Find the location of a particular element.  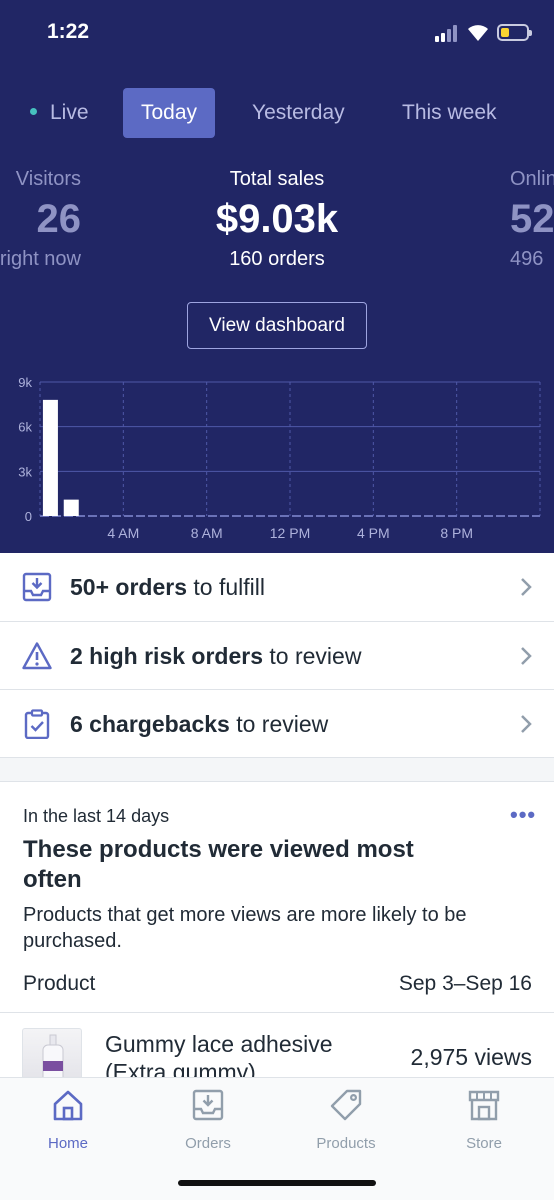

tab-this-week: This week is located at coordinates (449, 113).